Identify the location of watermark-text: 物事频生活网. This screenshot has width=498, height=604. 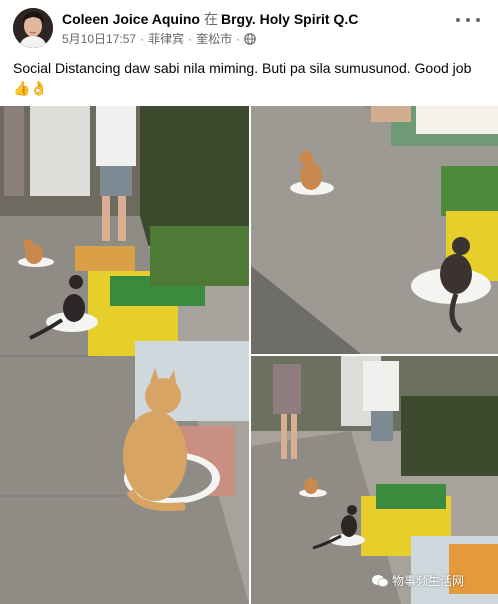
(428, 581).